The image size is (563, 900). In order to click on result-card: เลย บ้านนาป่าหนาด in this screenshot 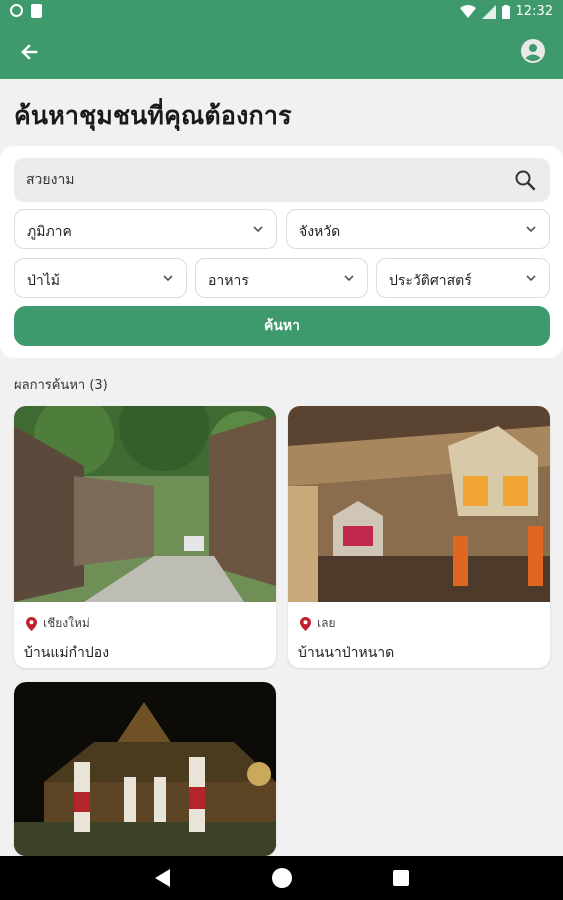, I will do `click(419, 537)`.